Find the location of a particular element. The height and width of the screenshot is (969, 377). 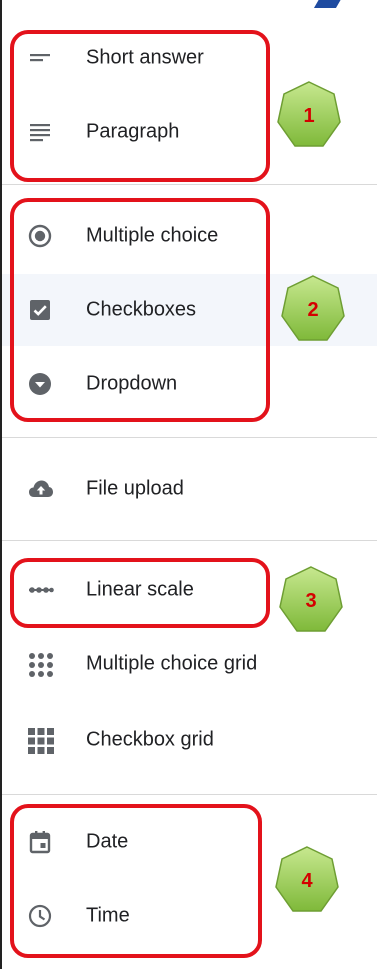

dot-grid-icon is located at coordinates (40, 664).